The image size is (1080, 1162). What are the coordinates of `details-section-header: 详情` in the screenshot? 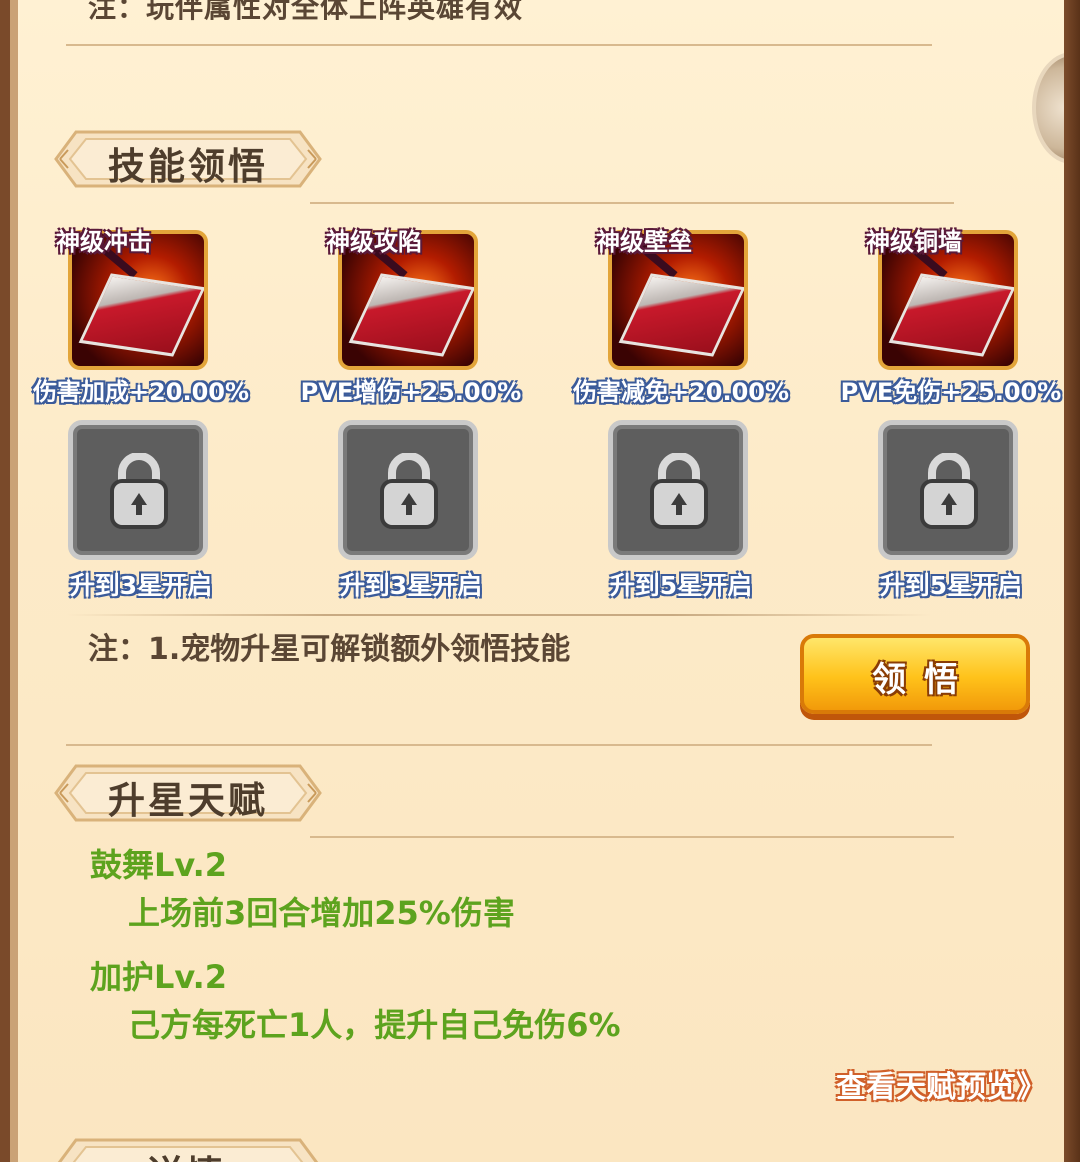 It's located at (188, 1149).